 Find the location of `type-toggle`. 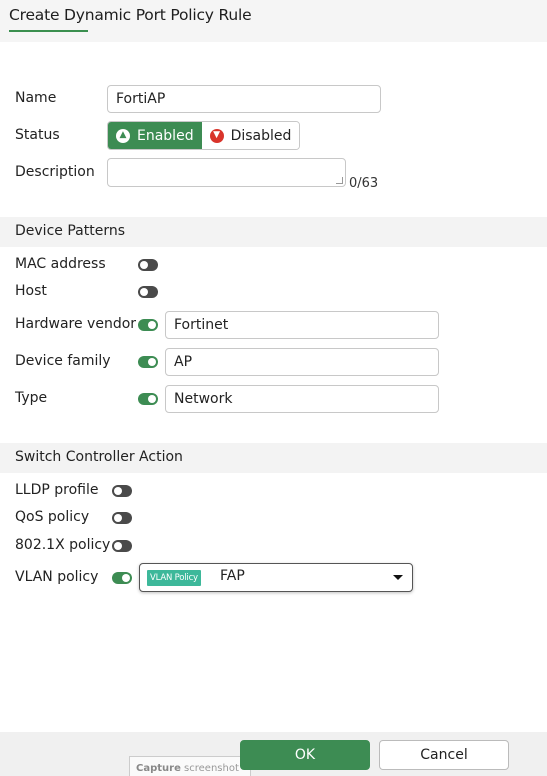

type-toggle is located at coordinates (148, 399).